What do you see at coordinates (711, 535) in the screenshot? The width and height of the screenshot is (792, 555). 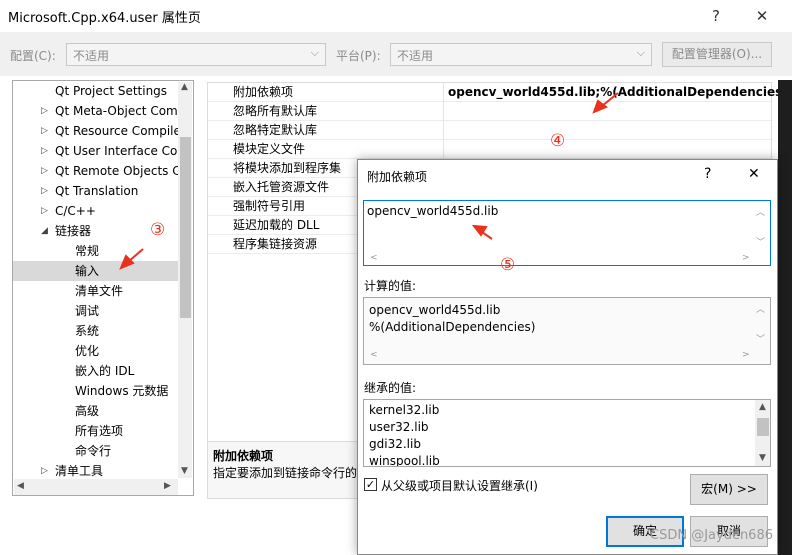 I see `watermark: CSDN @Jayden686` at bounding box center [711, 535].